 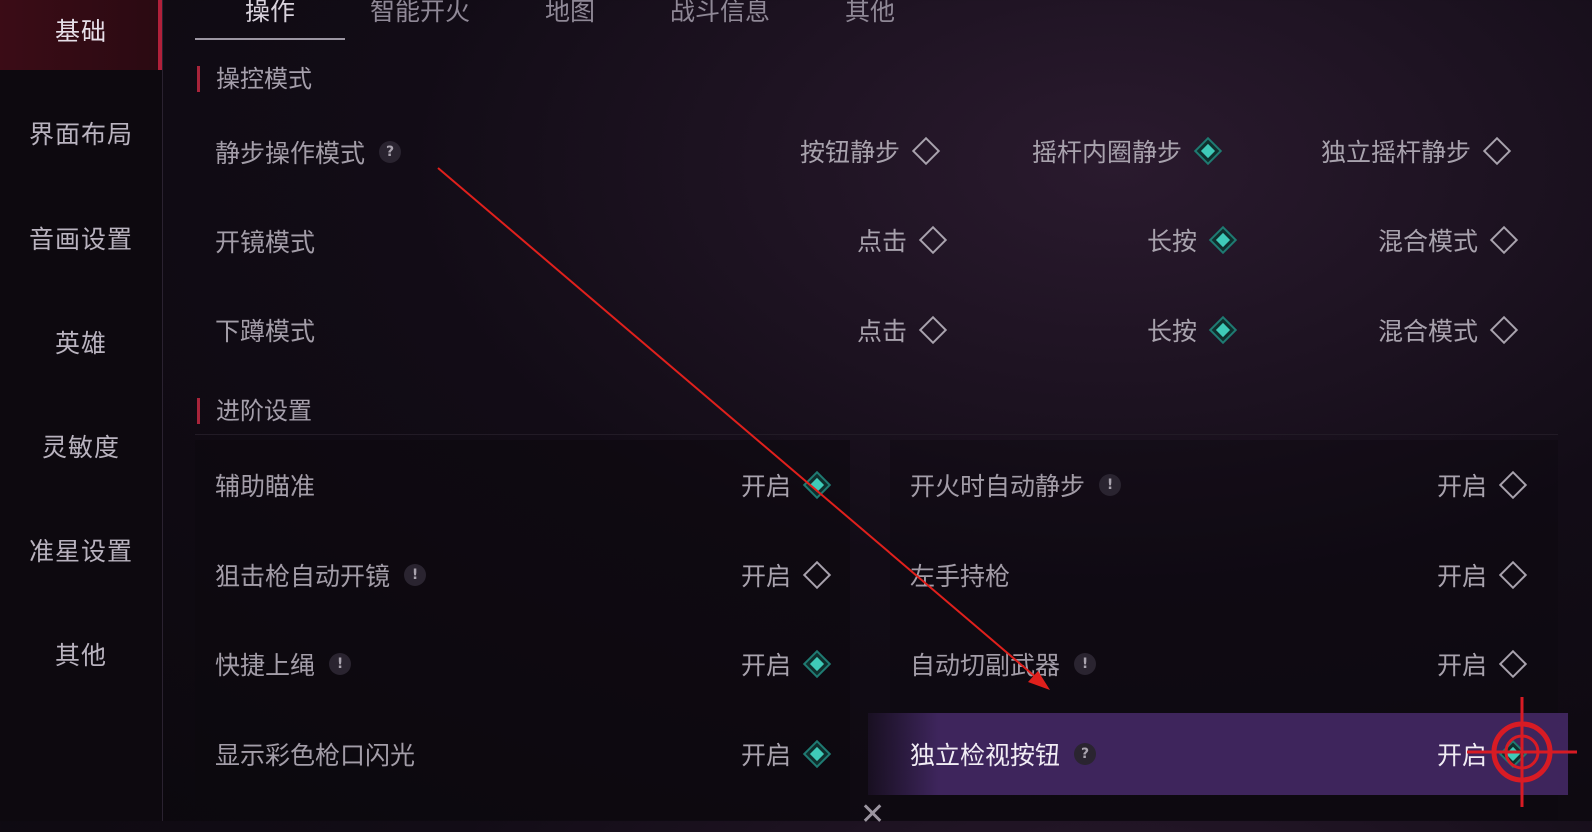 I want to click on row-label-text: 显示彩色枪口闪光, so click(x=315, y=755).